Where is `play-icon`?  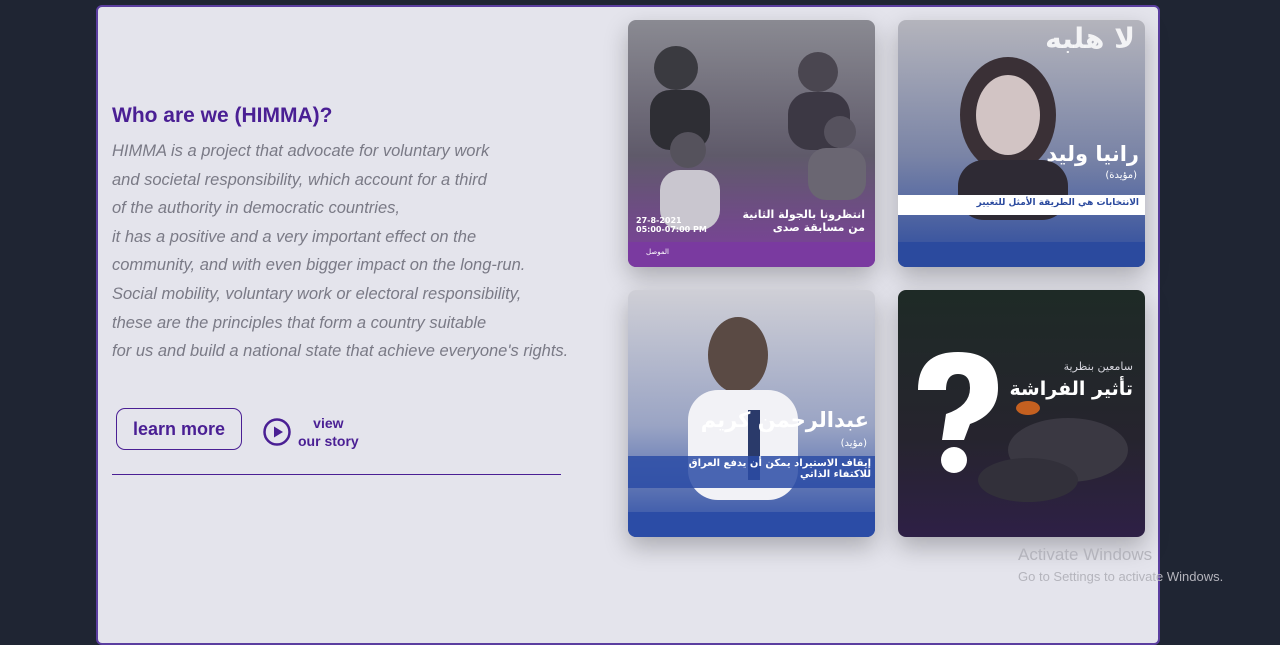 play-icon is located at coordinates (277, 432).